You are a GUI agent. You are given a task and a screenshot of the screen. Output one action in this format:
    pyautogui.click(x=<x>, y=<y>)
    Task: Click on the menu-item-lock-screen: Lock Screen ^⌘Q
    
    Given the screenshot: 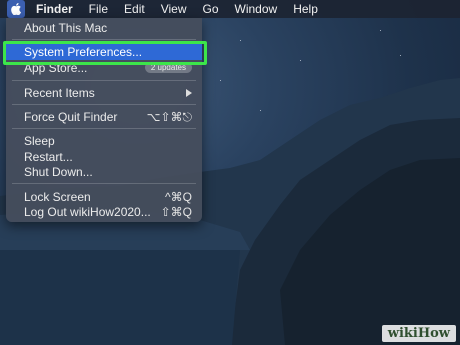 What is the action you would take?
    pyautogui.click(x=104, y=197)
    